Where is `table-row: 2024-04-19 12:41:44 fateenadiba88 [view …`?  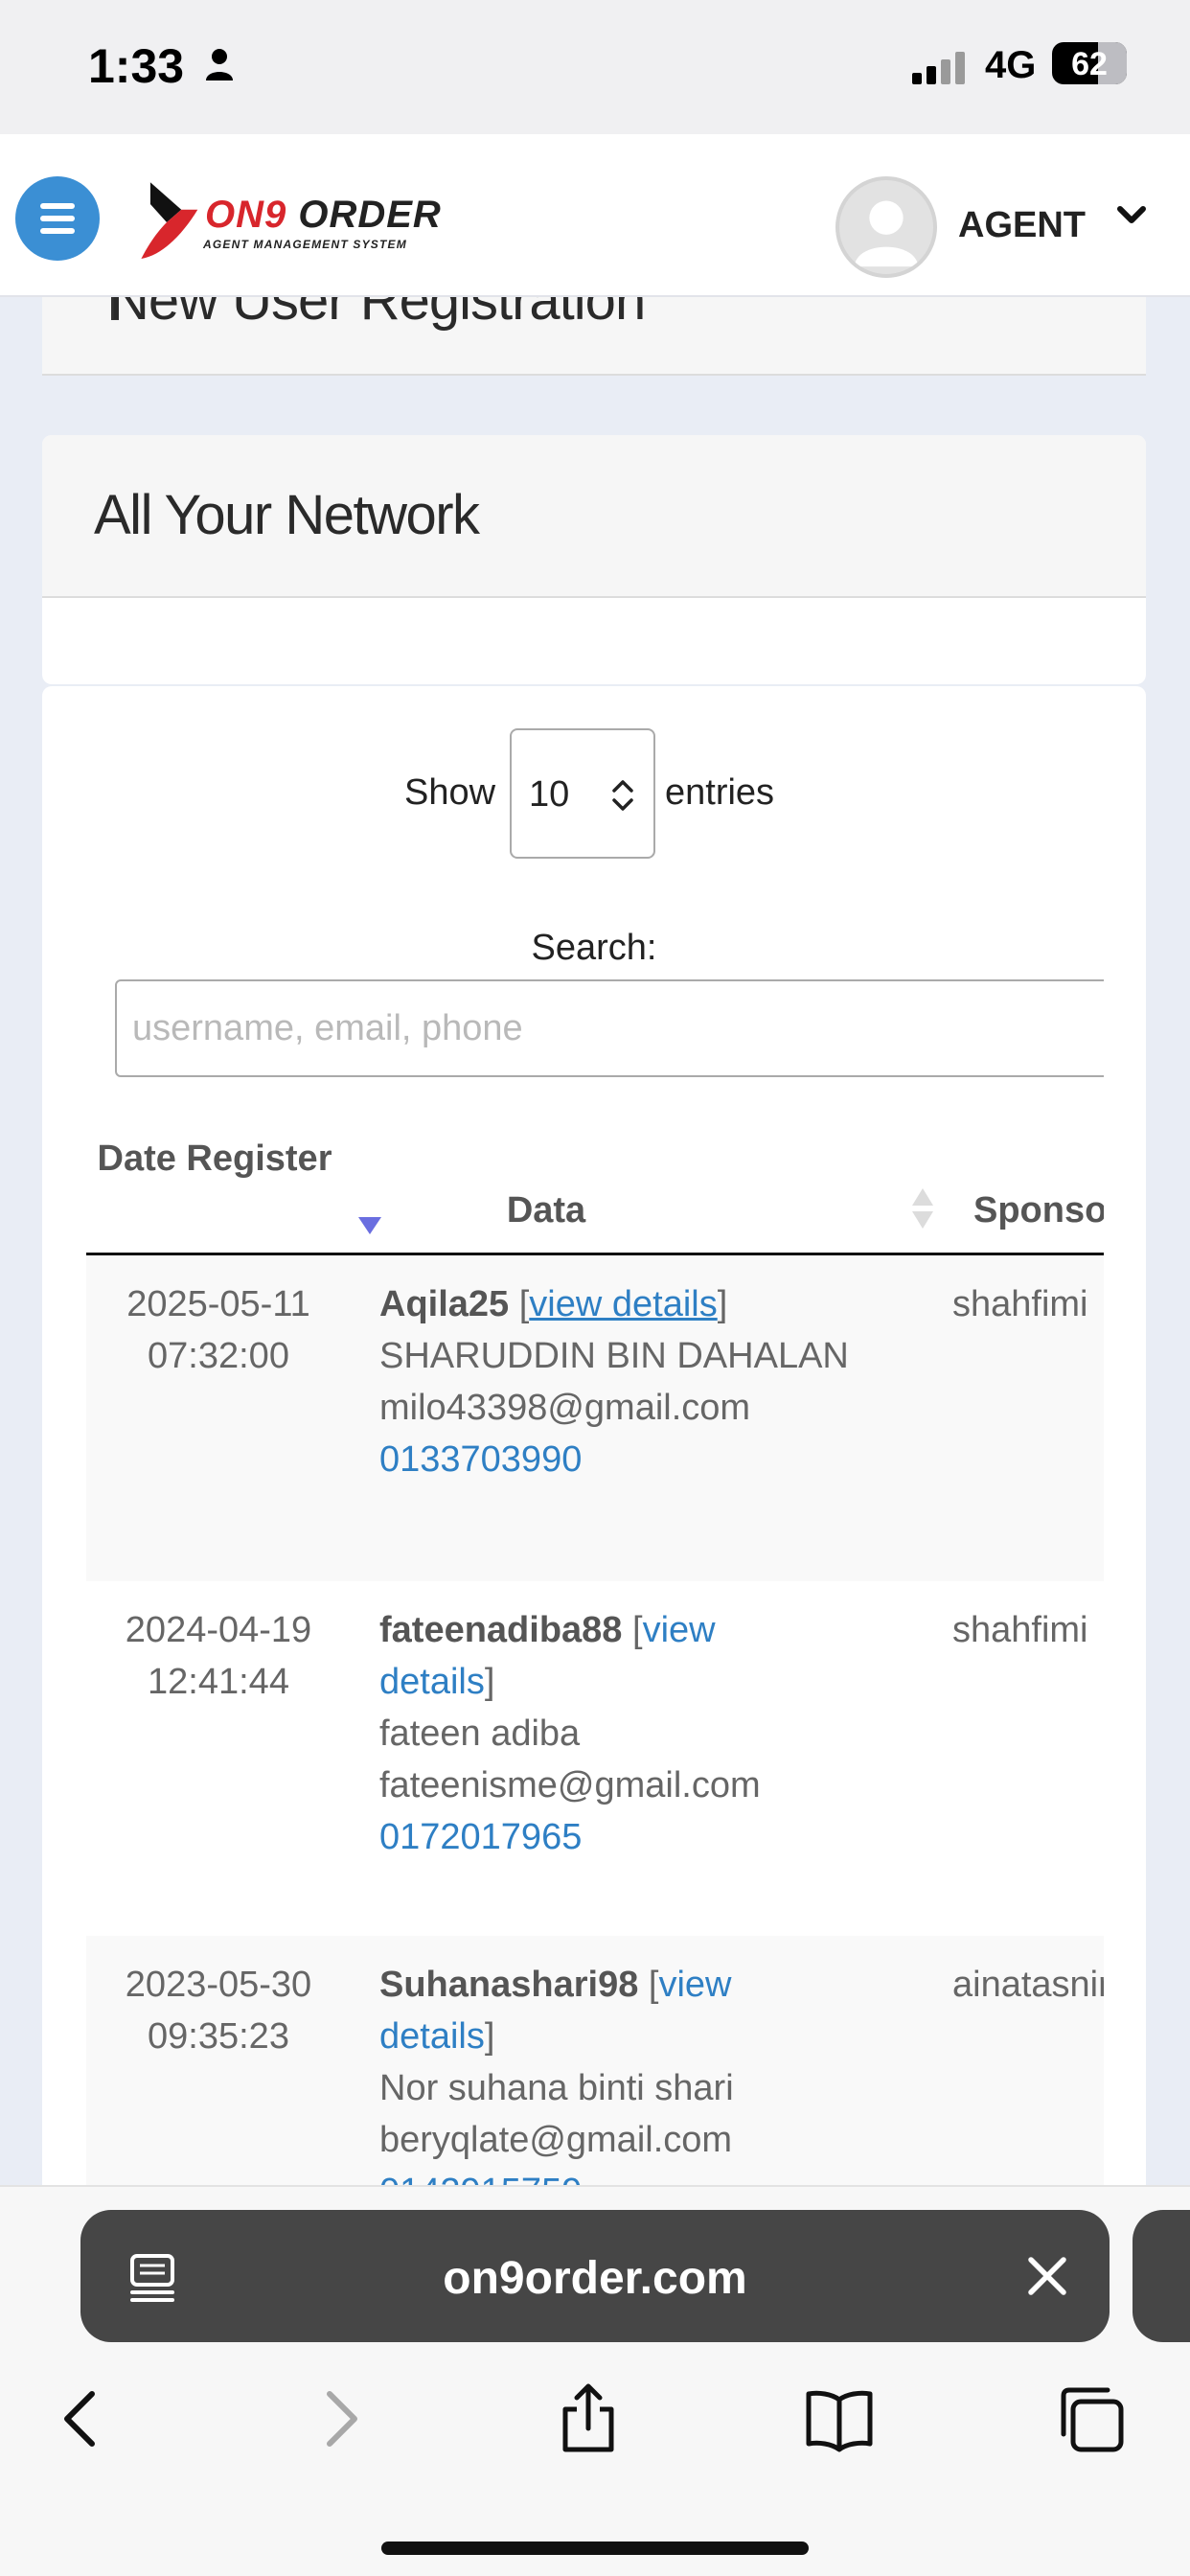 table-row: 2024-04-19 12:41:44 fateenadiba88 [view … is located at coordinates (595, 1759).